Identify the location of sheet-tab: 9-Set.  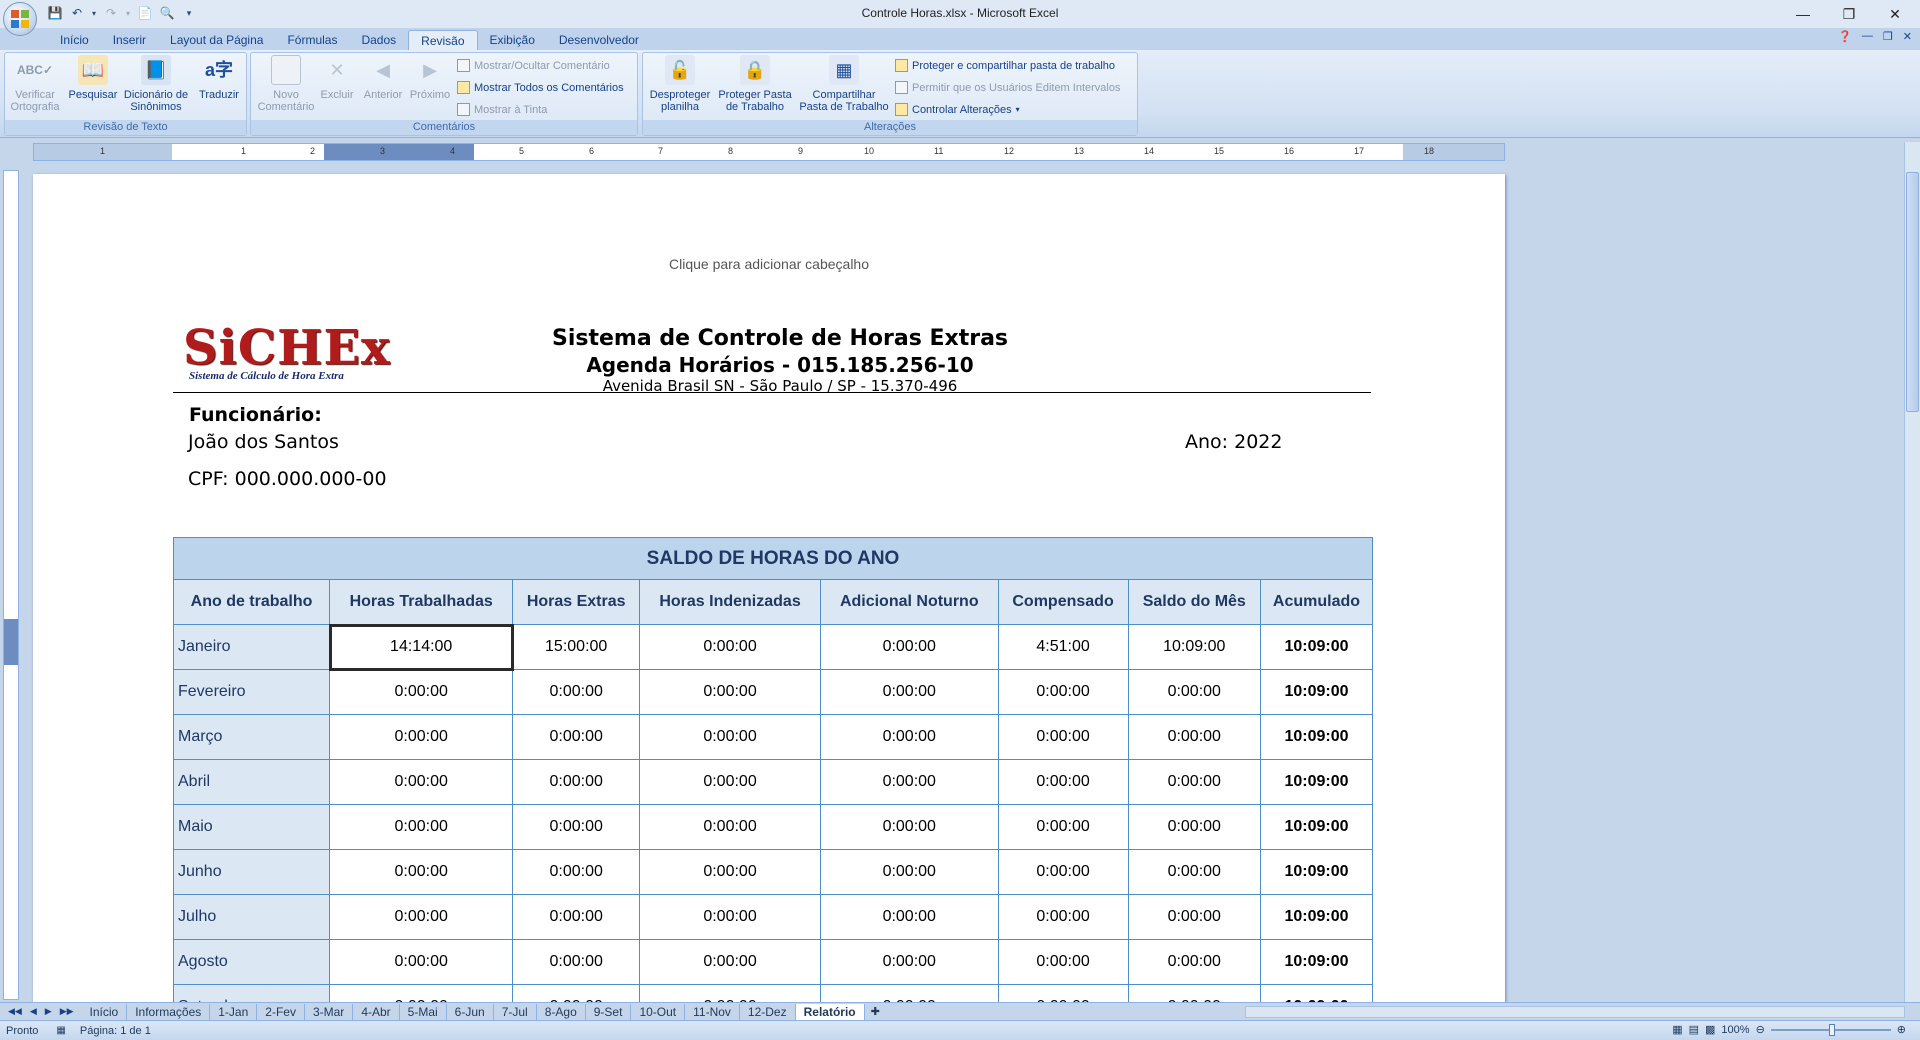
(609, 1011).